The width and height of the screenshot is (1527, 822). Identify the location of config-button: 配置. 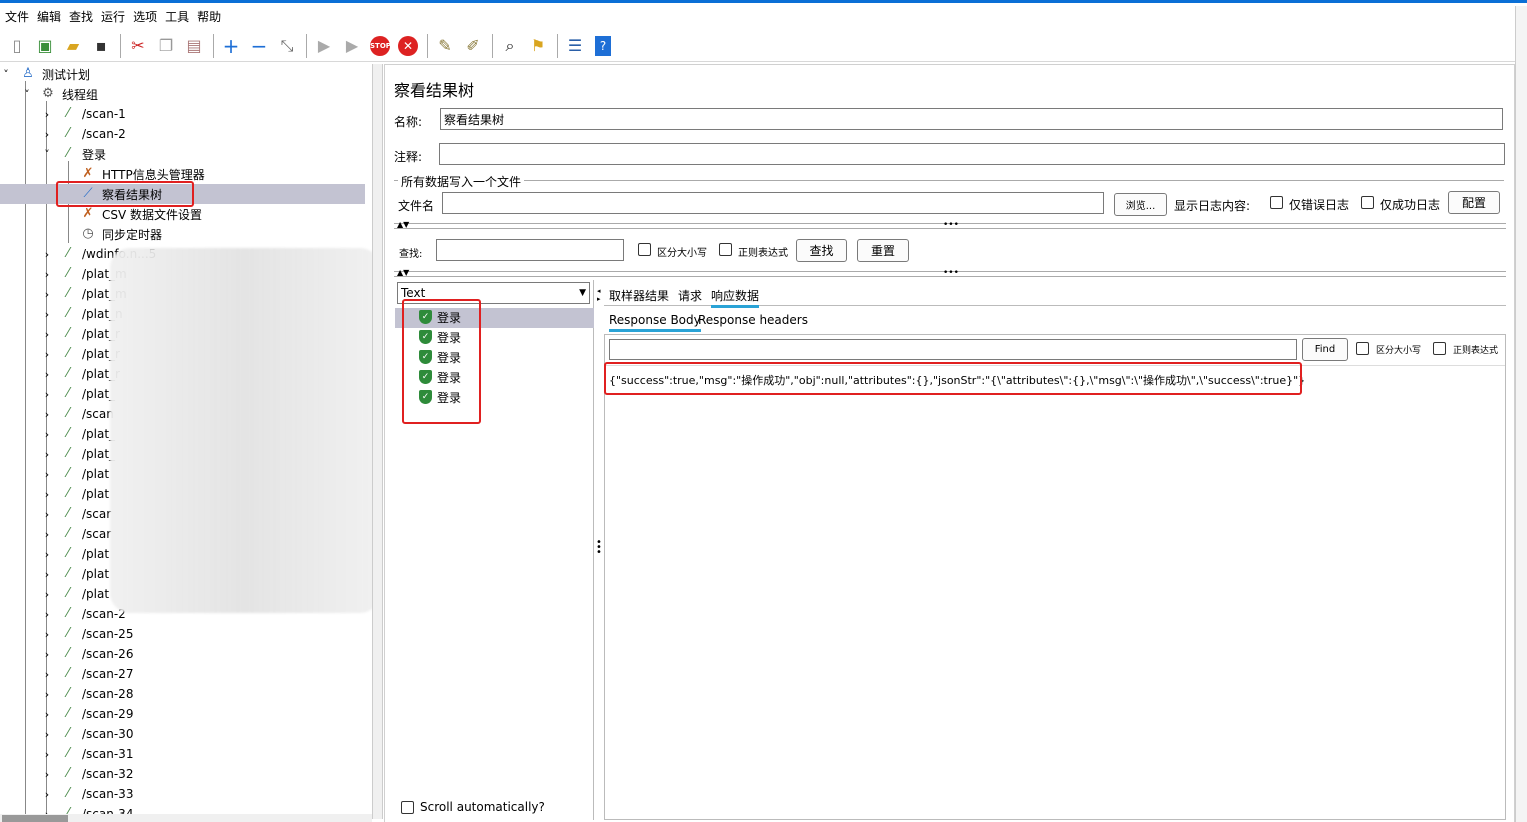
(1474, 202).